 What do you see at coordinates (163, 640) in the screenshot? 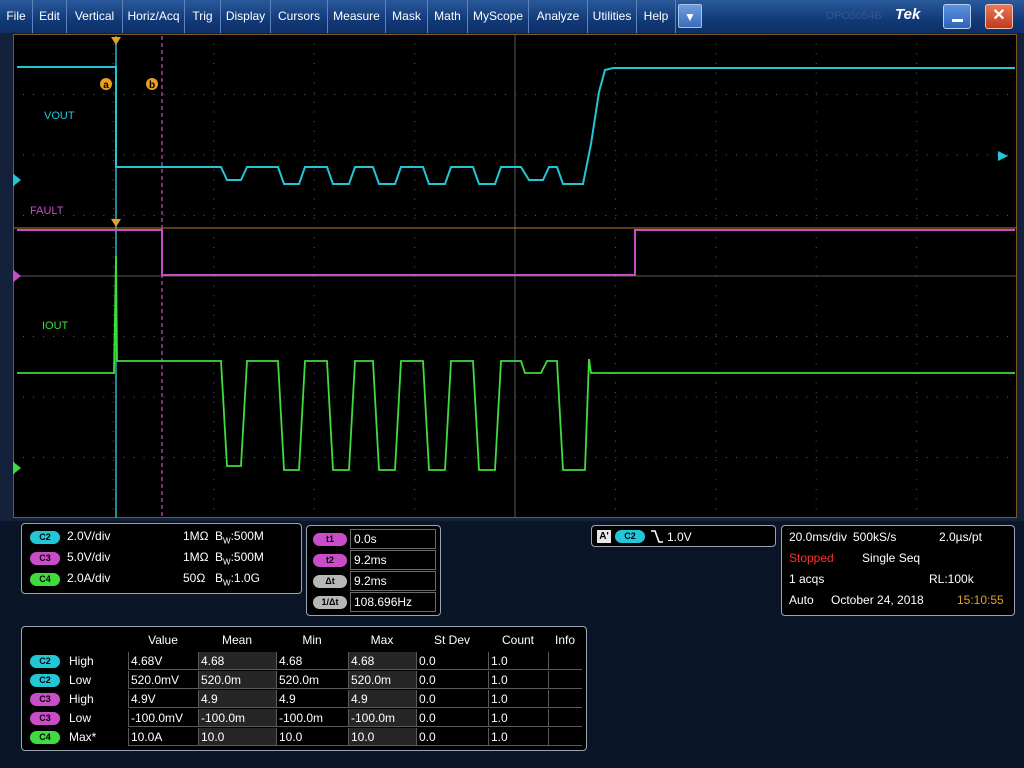
I see `column-header: Value` at bounding box center [163, 640].